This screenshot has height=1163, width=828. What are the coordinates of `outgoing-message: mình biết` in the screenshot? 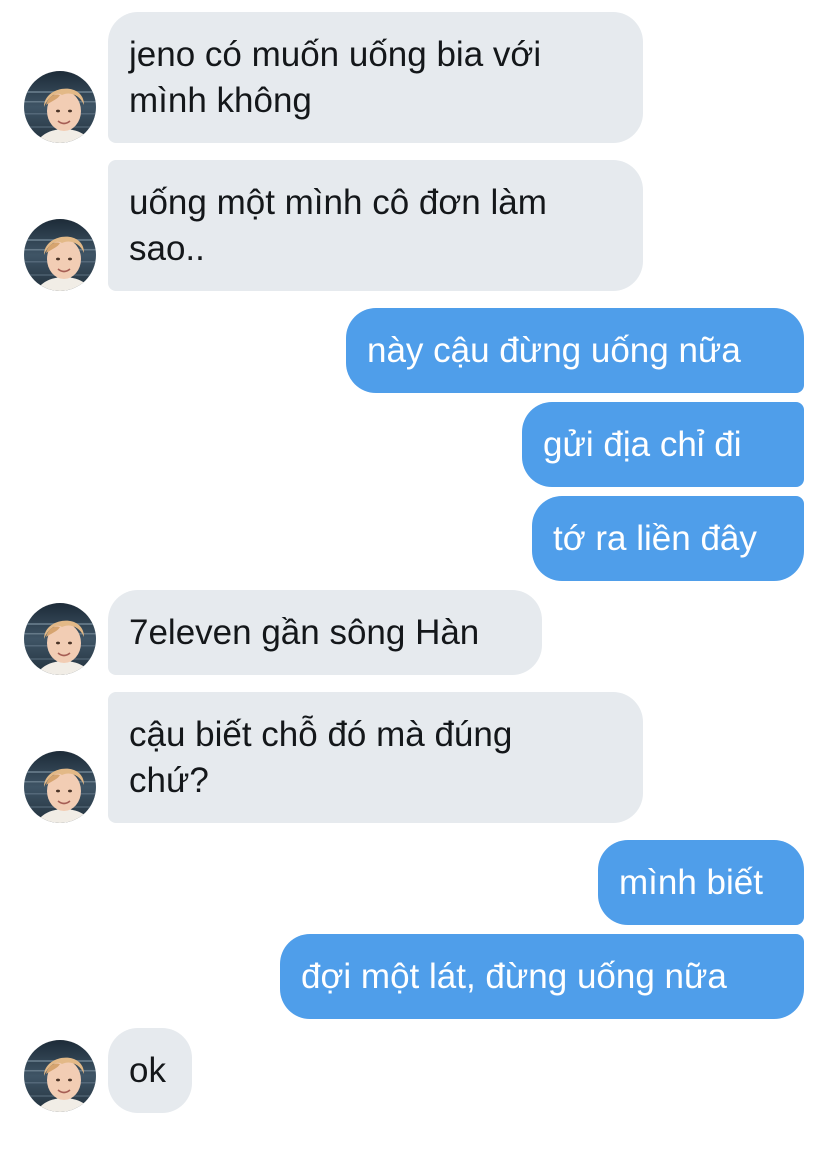 It's located at (701, 882).